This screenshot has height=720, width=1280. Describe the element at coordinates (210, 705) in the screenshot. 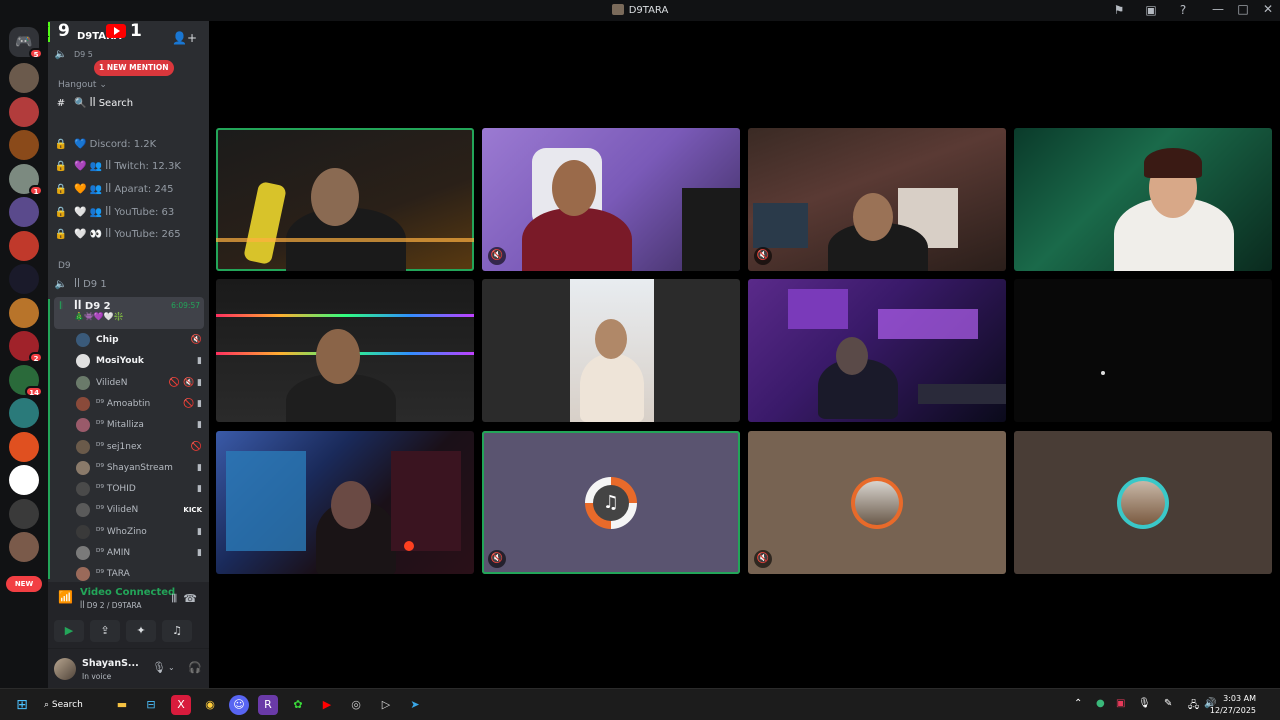

I see `chrome-icon: ◉` at that location.